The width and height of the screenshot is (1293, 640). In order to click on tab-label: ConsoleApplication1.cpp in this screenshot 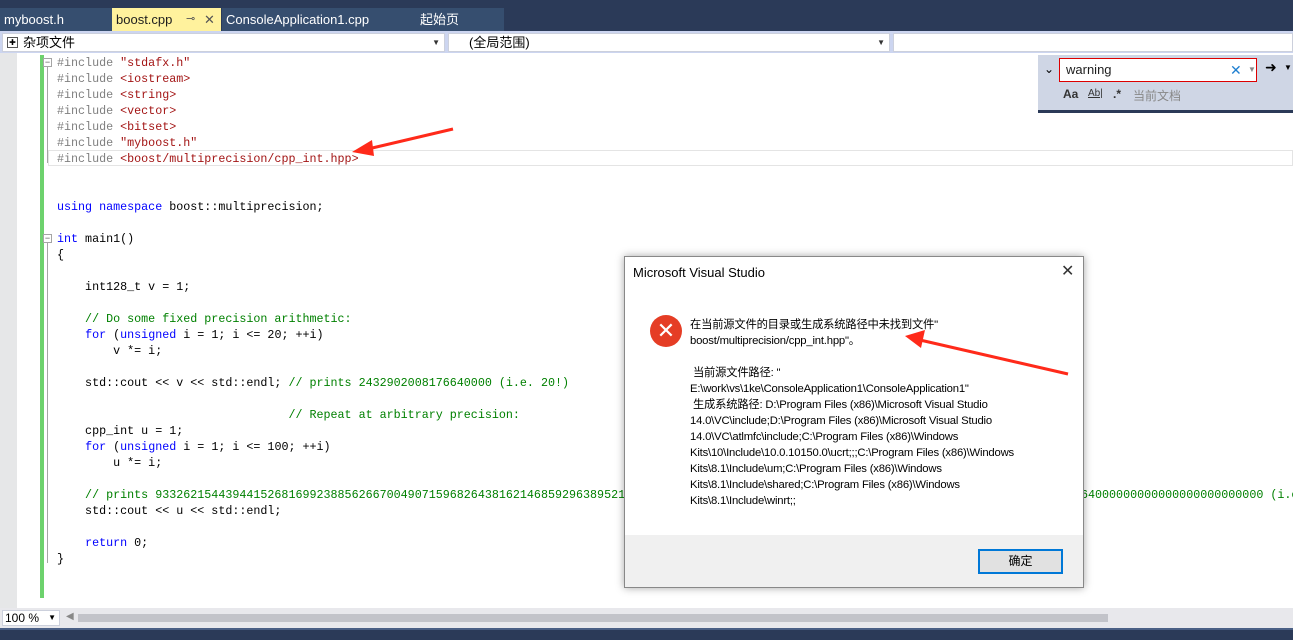, I will do `click(298, 19)`.